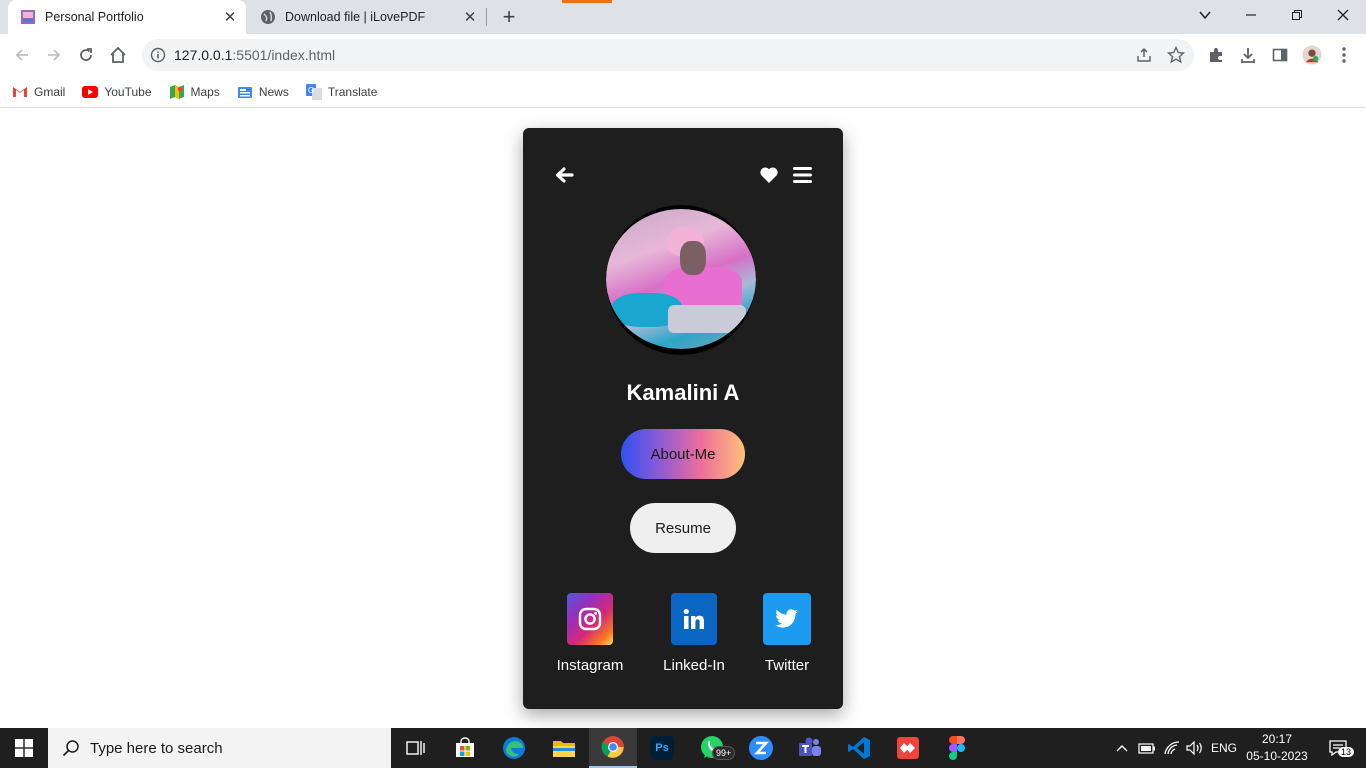 The height and width of the screenshot is (768, 1366). I want to click on taskbar-anydesk, so click(908, 748).